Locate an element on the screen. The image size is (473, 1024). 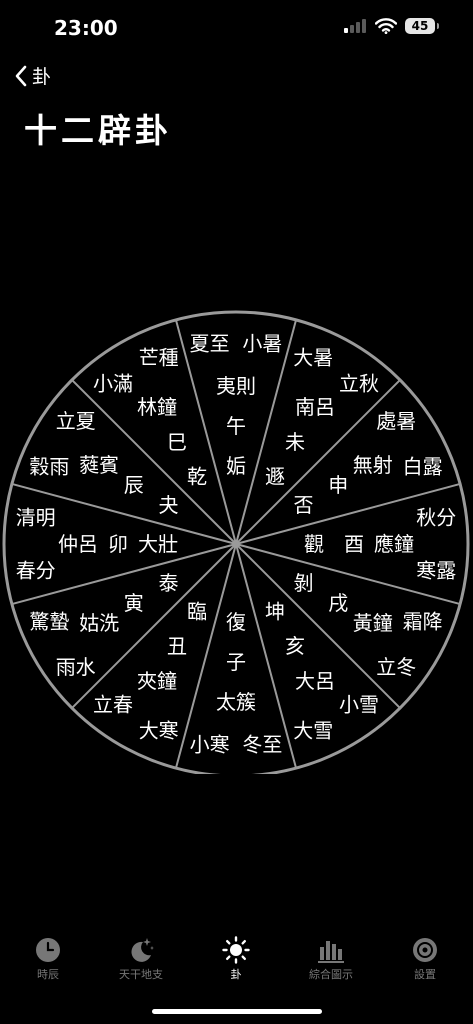
solar-term-label: 小滿 is located at coordinates (113, 384).